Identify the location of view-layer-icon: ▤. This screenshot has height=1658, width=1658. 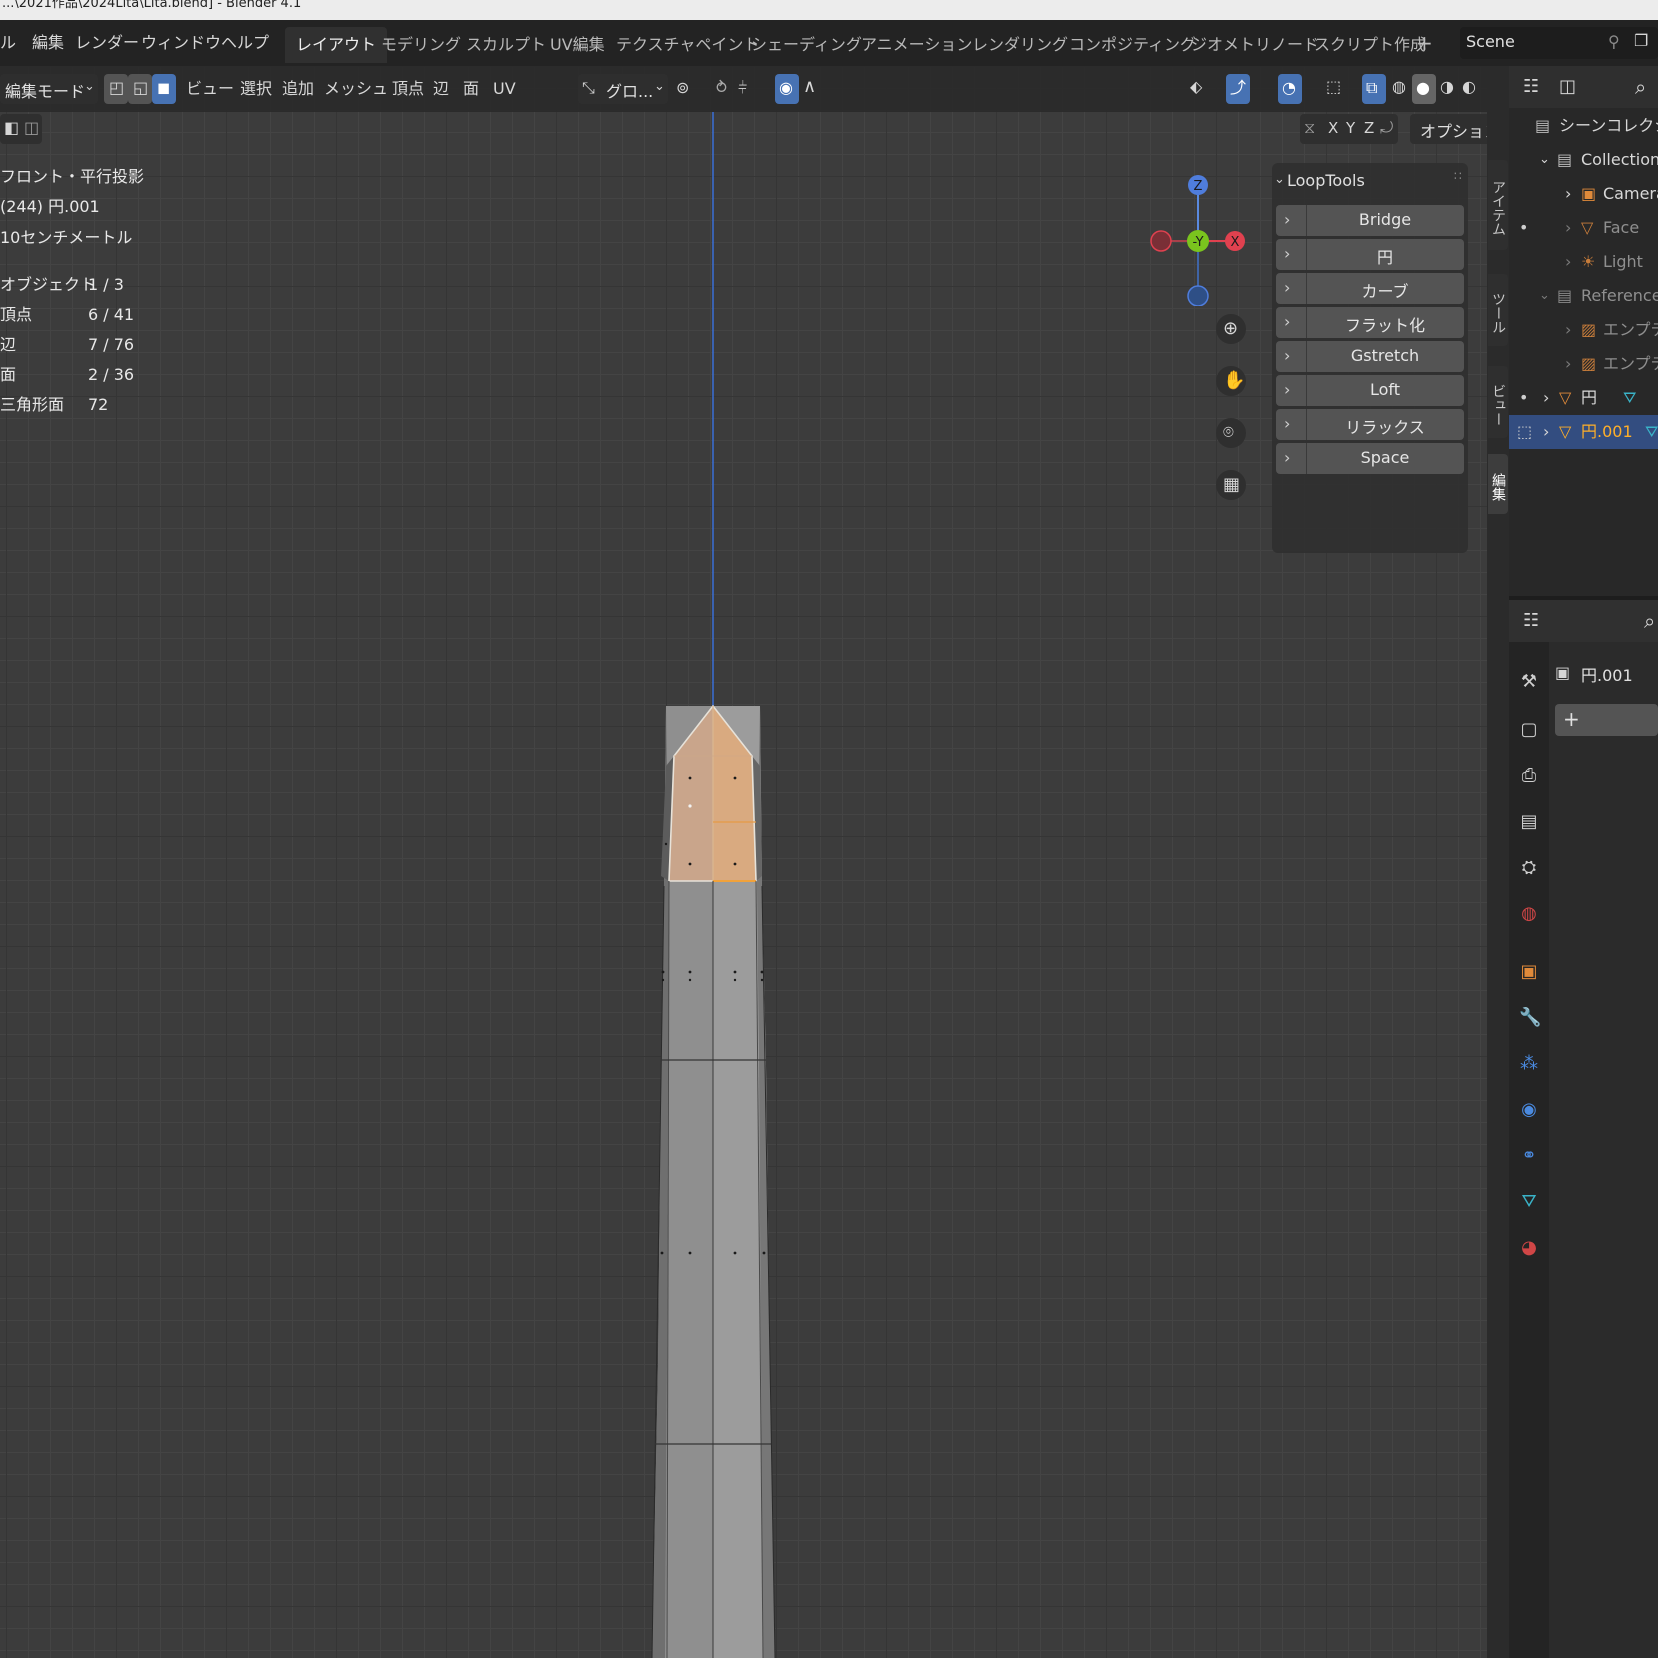
(1529, 822).